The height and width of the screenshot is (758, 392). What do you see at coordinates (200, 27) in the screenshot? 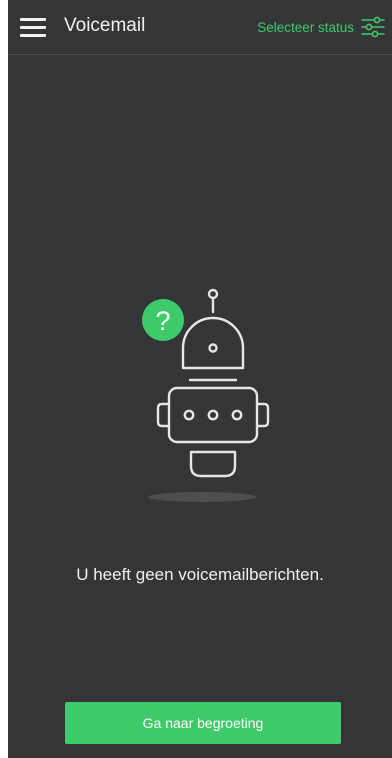
I see `app-header: Voicemail Selecteer status` at bounding box center [200, 27].